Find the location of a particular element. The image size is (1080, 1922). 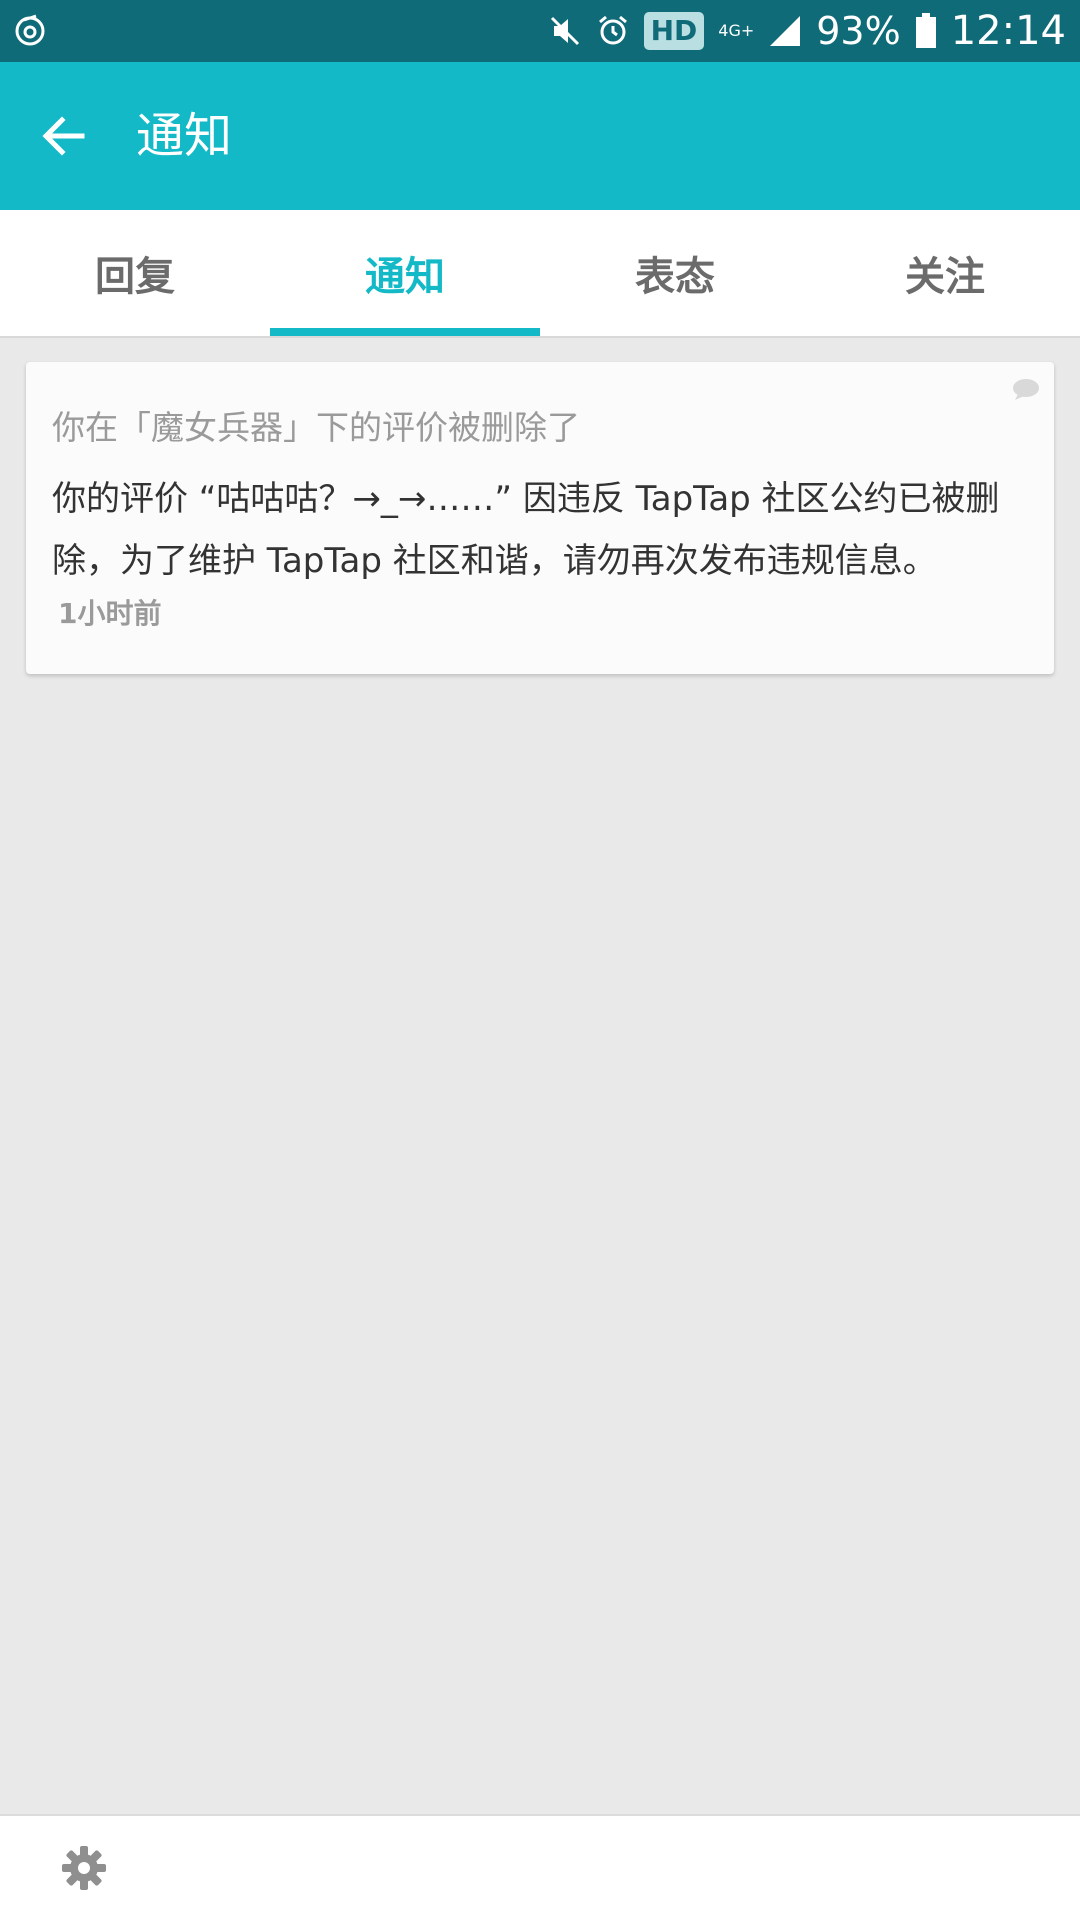

tab-notifications: 通知 is located at coordinates (405, 273).